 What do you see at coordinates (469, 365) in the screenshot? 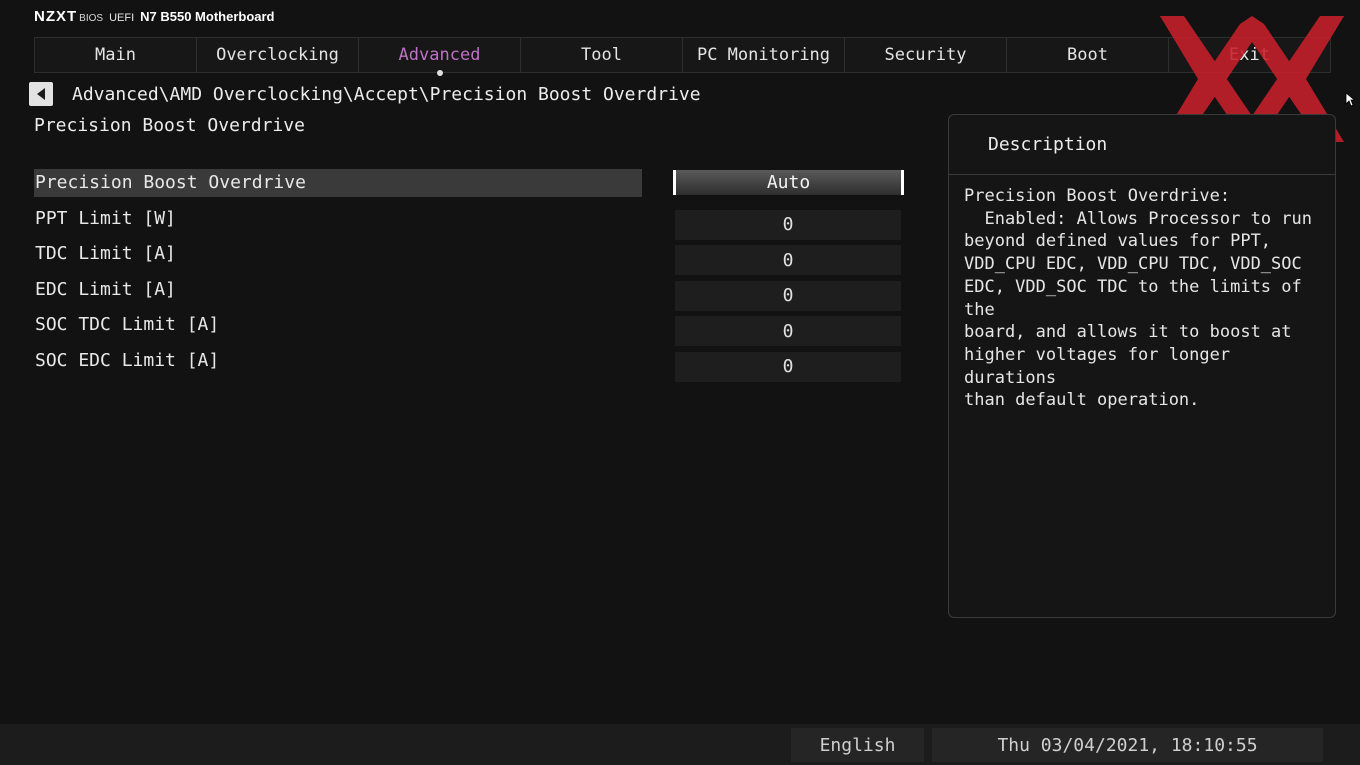
I see `setting-row-soc-edc-limit: SOC EDC Limit [A] 0` at bounding box center [469, 365].